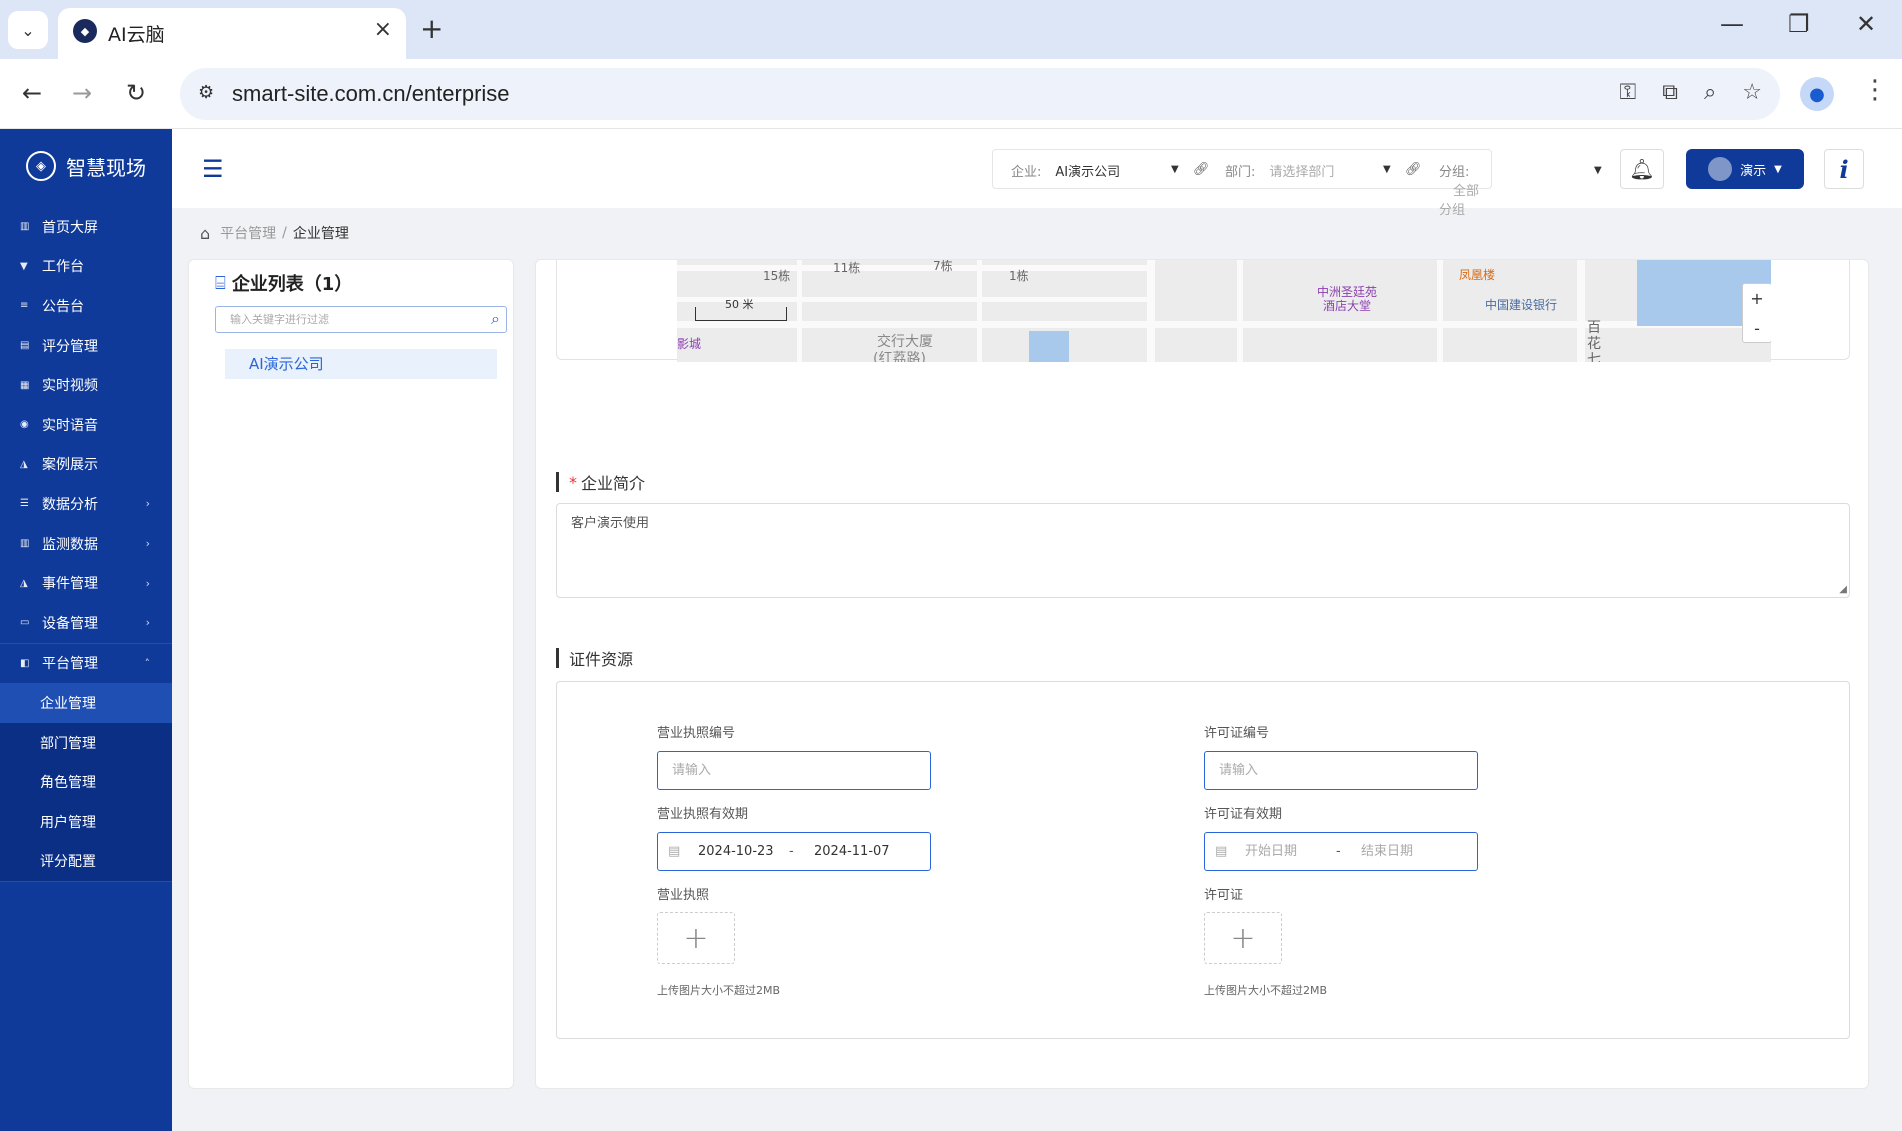 The width and height of the screenshot is (1902, 1131). I want to click on search-icon: ⌕, so click(495, 319).